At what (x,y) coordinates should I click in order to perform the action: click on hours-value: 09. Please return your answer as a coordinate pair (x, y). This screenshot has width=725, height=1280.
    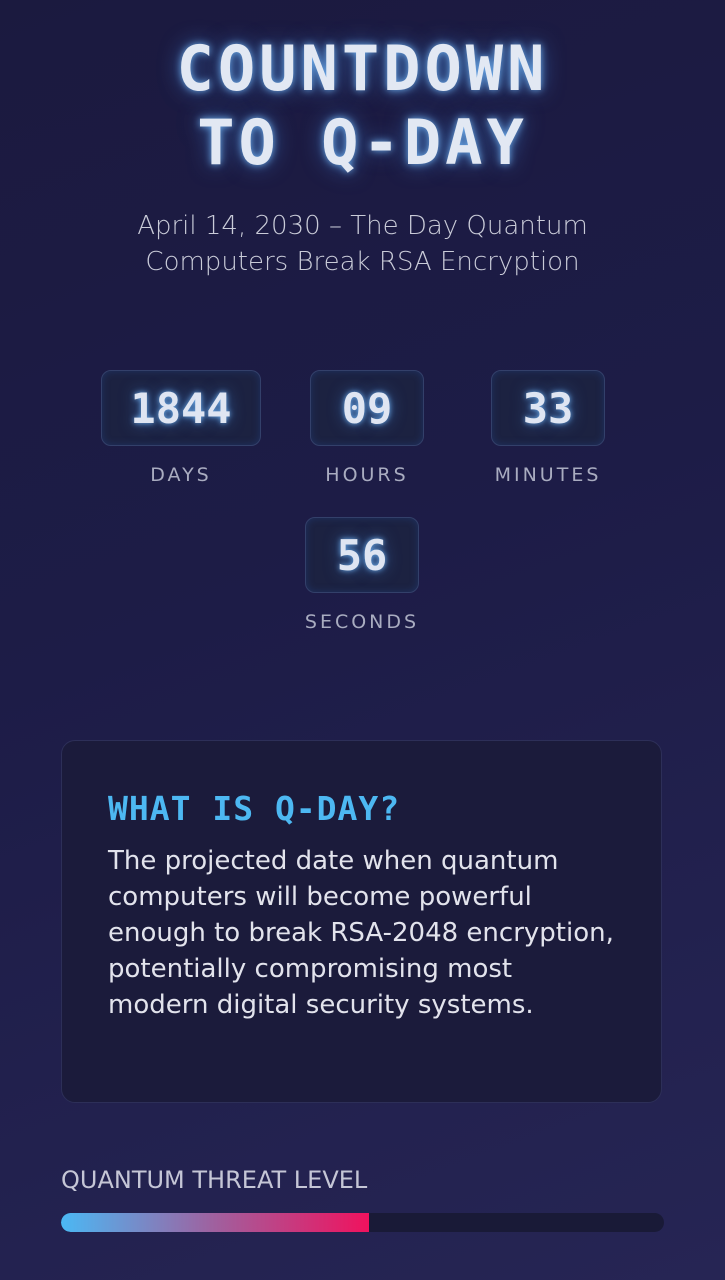
    Looking at the image, I should click on (367, 408).